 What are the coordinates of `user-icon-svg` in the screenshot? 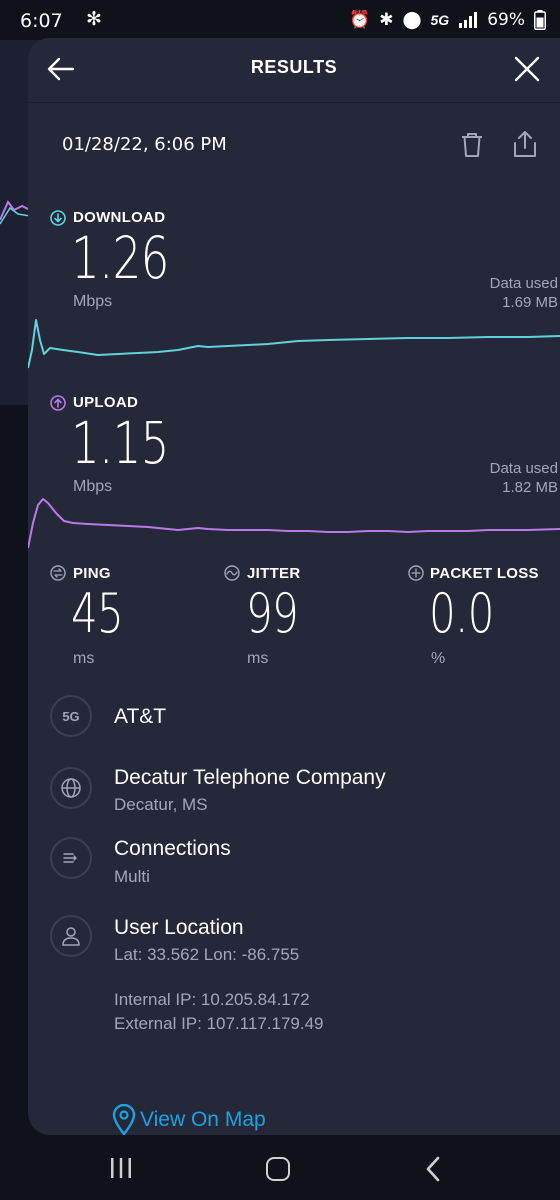 It's located at (71, 936).